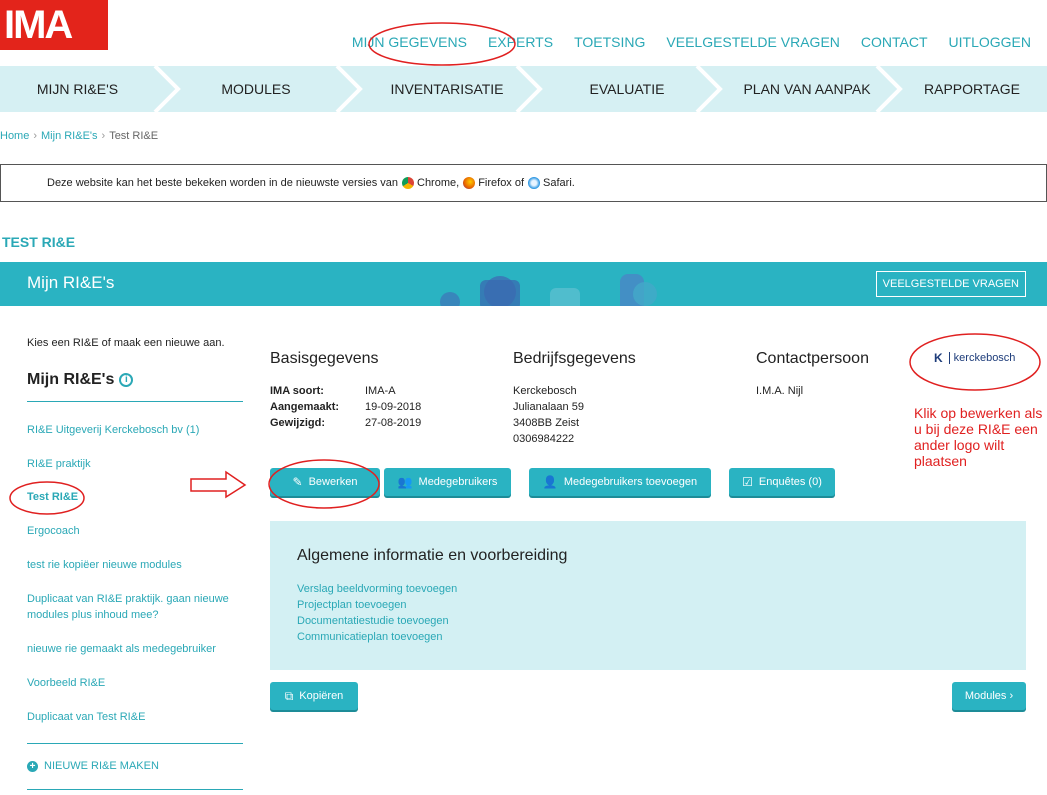  What do you see at coordinates (132, 430) in the screenshot?
I see `rie-item: RI&E Uitgeverij Kerckebosch bv (1)` at bounding box center [132, 430].